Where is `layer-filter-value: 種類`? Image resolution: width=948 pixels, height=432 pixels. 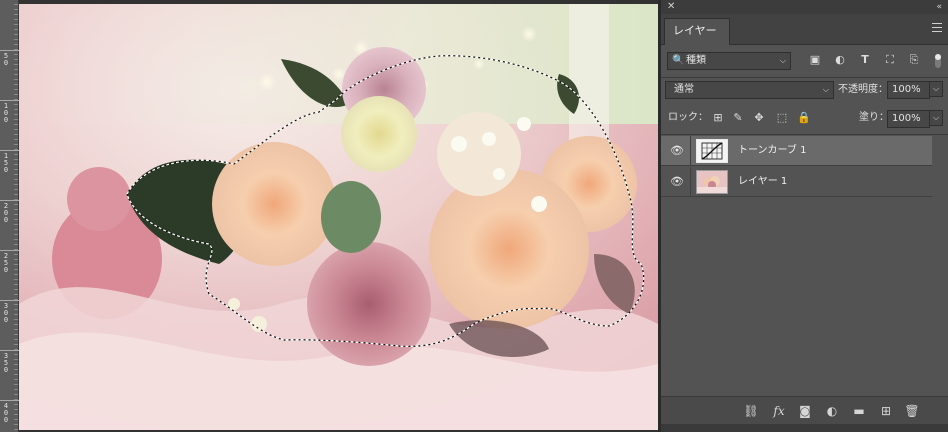
layer-filter-value: 種類 is located at coordinates (696, 60).